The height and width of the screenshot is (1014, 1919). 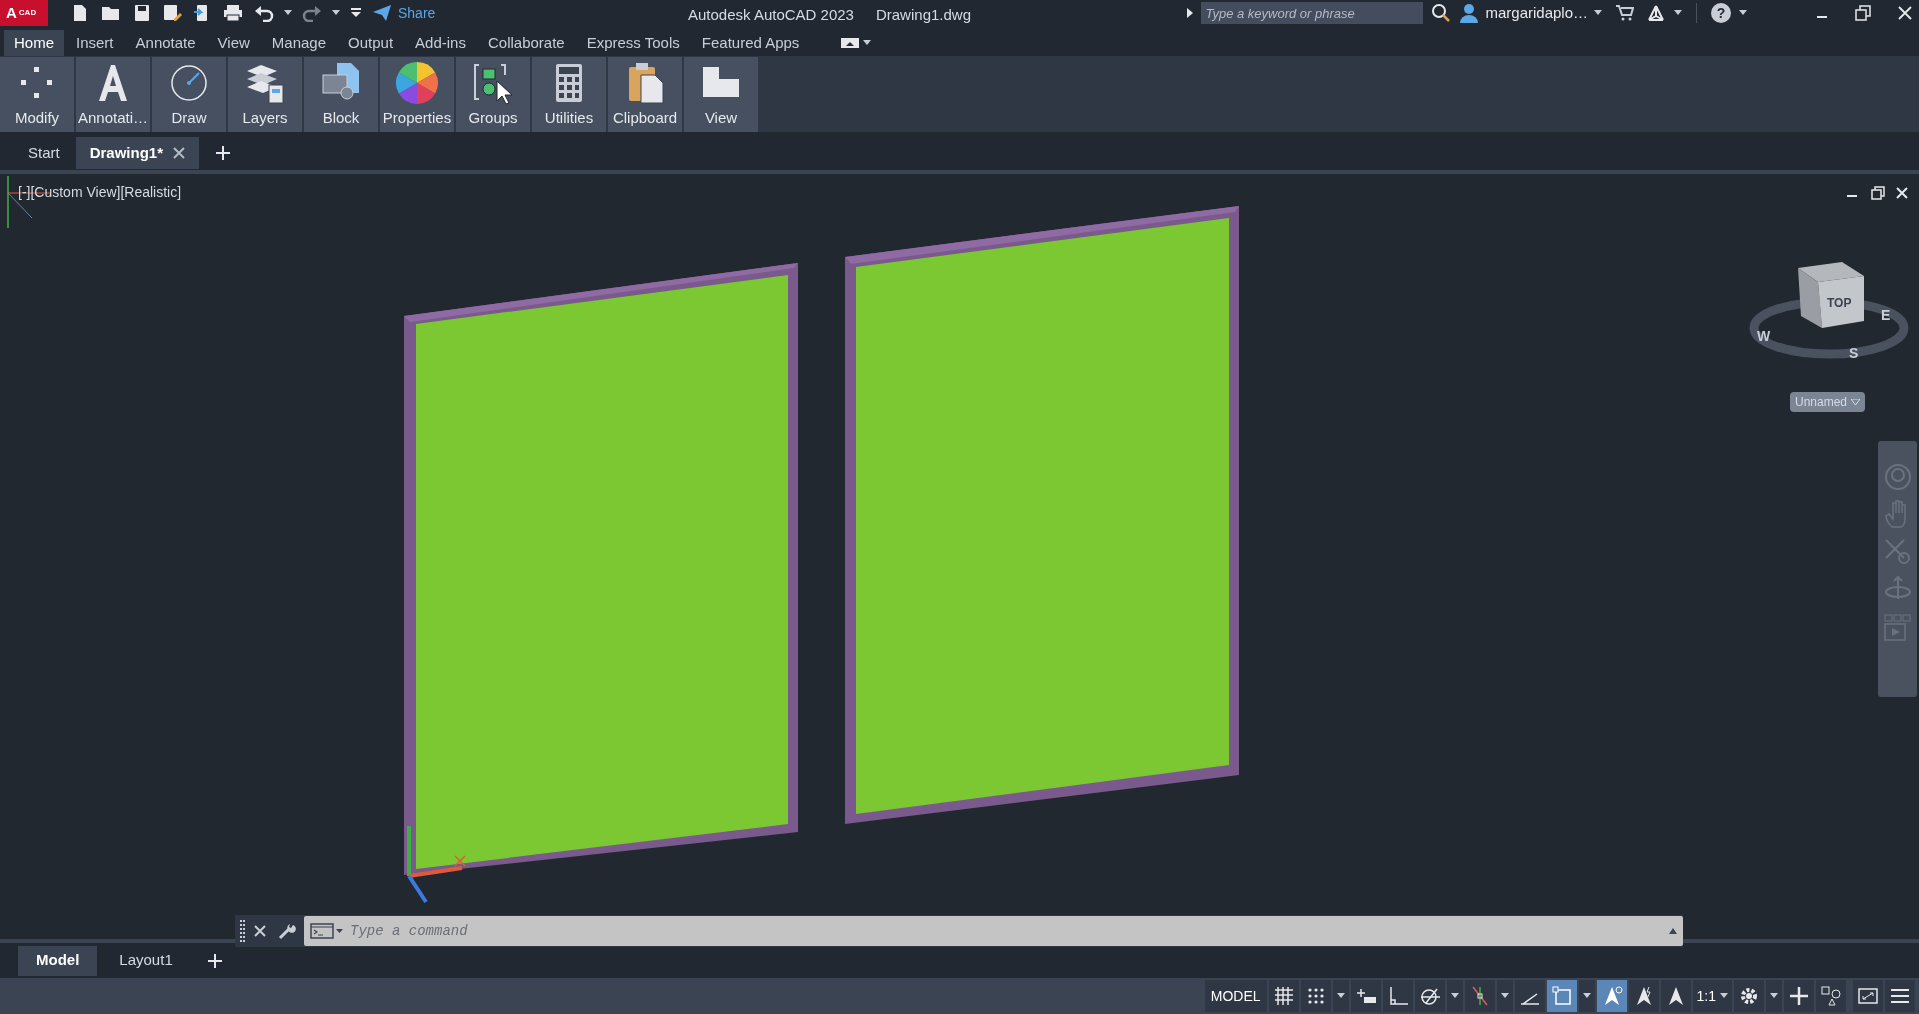 What do you see at coordinates (569, 94) in the screenshot?
I see `ribbon-panel-button: Utilities` at bounding box center [569, 94].